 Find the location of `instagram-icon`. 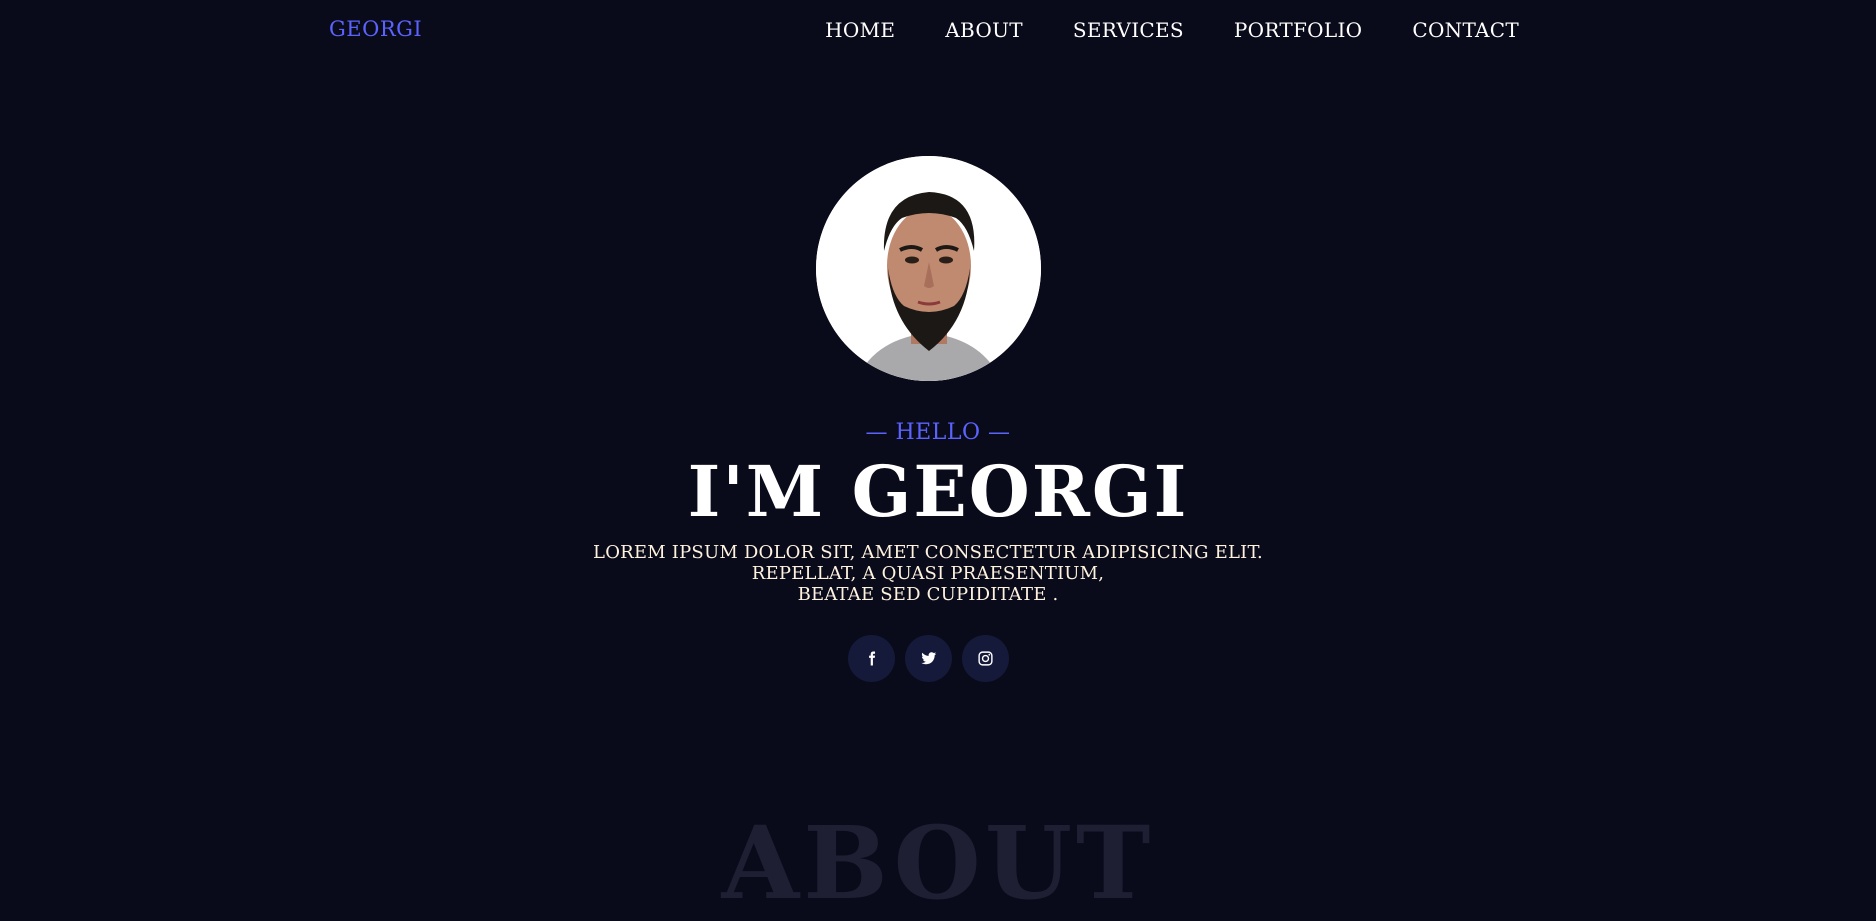

instagram-icon is located at coordinates (985, 658).